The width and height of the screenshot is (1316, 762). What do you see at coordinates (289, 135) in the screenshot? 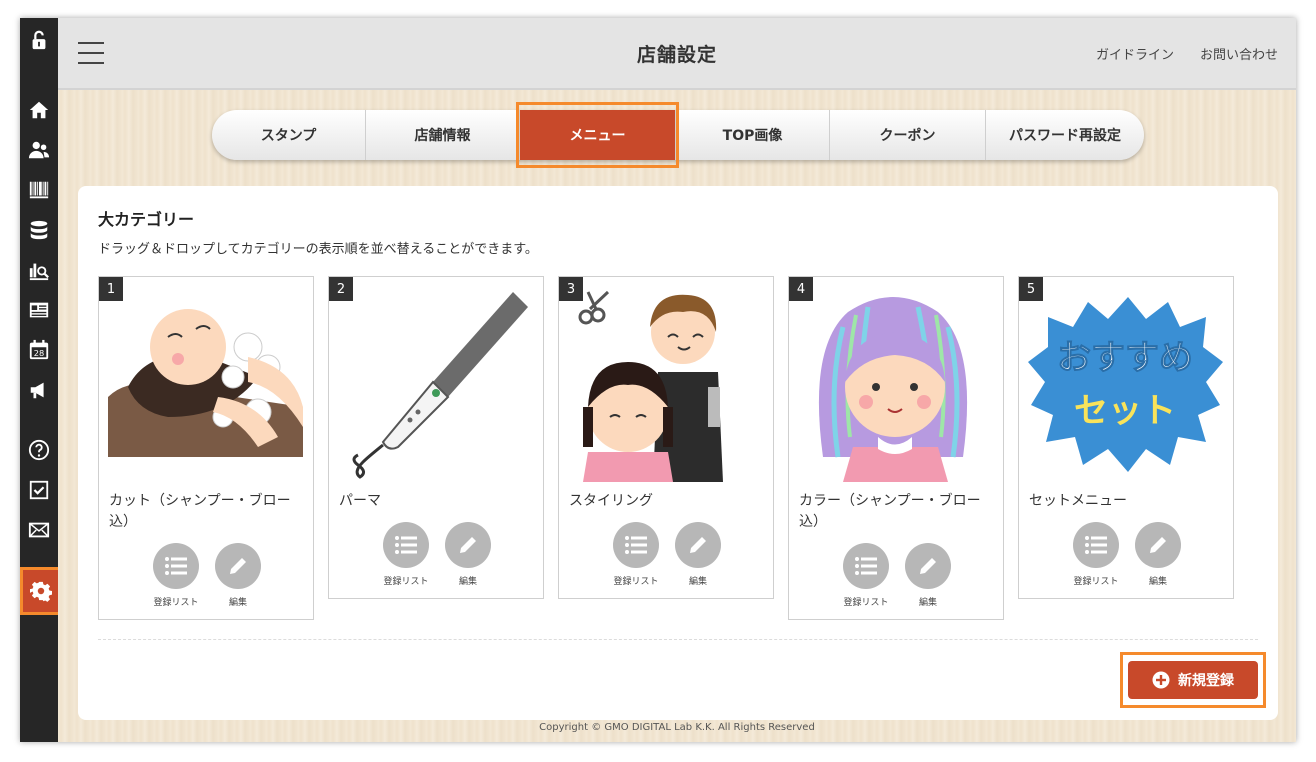
I see `tab-stamp: スタンプ` at bounding box center [289, 135].